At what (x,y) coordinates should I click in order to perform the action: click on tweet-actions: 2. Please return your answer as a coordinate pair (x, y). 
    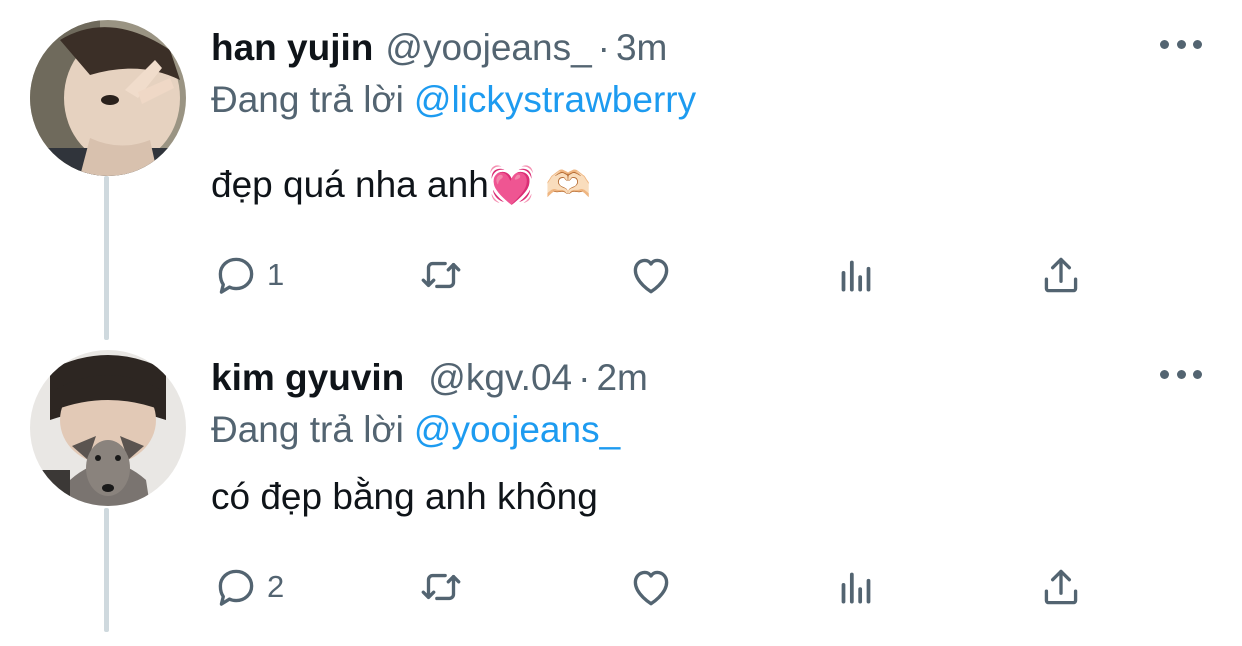
    Looking at the image, I should click on (651, 587).